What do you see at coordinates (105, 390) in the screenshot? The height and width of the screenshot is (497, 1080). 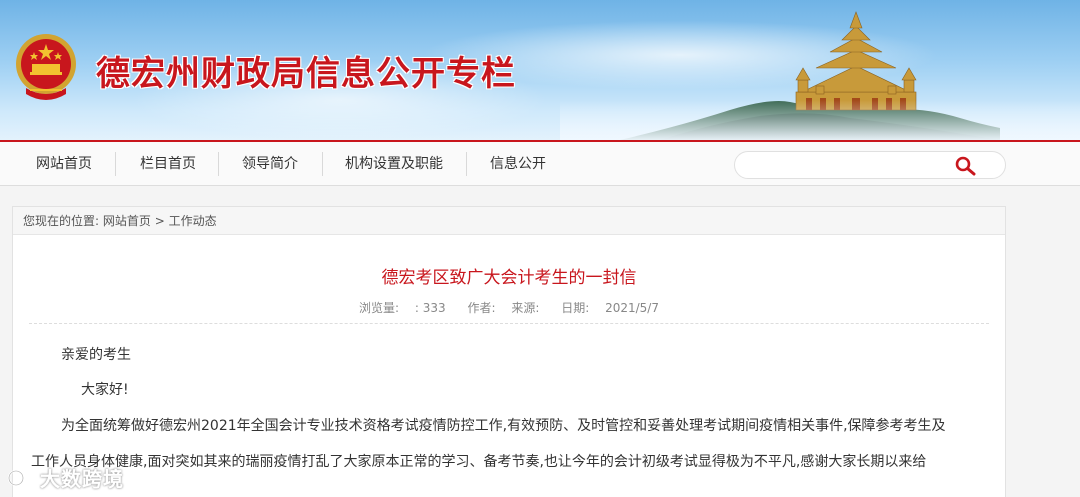 I see `greeting: 大家好!` at bounding box center [105, 390].